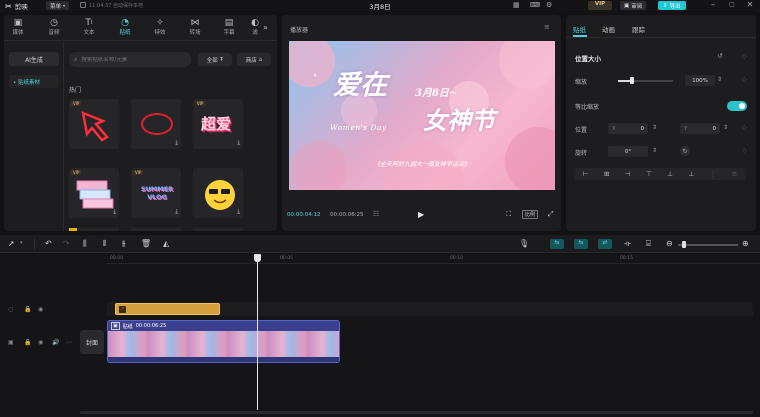  What do you see at coordinates (215, 59) in the screenshot?
I see `filter-all-button: 全部 Ŧ` at bounding box center [215, 59].